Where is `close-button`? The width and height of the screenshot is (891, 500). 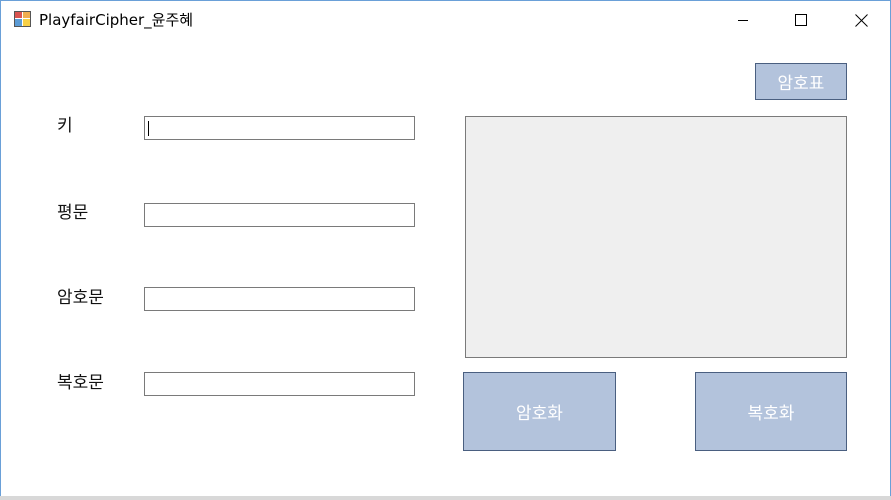 close-button is located at coordinates (861, 20).